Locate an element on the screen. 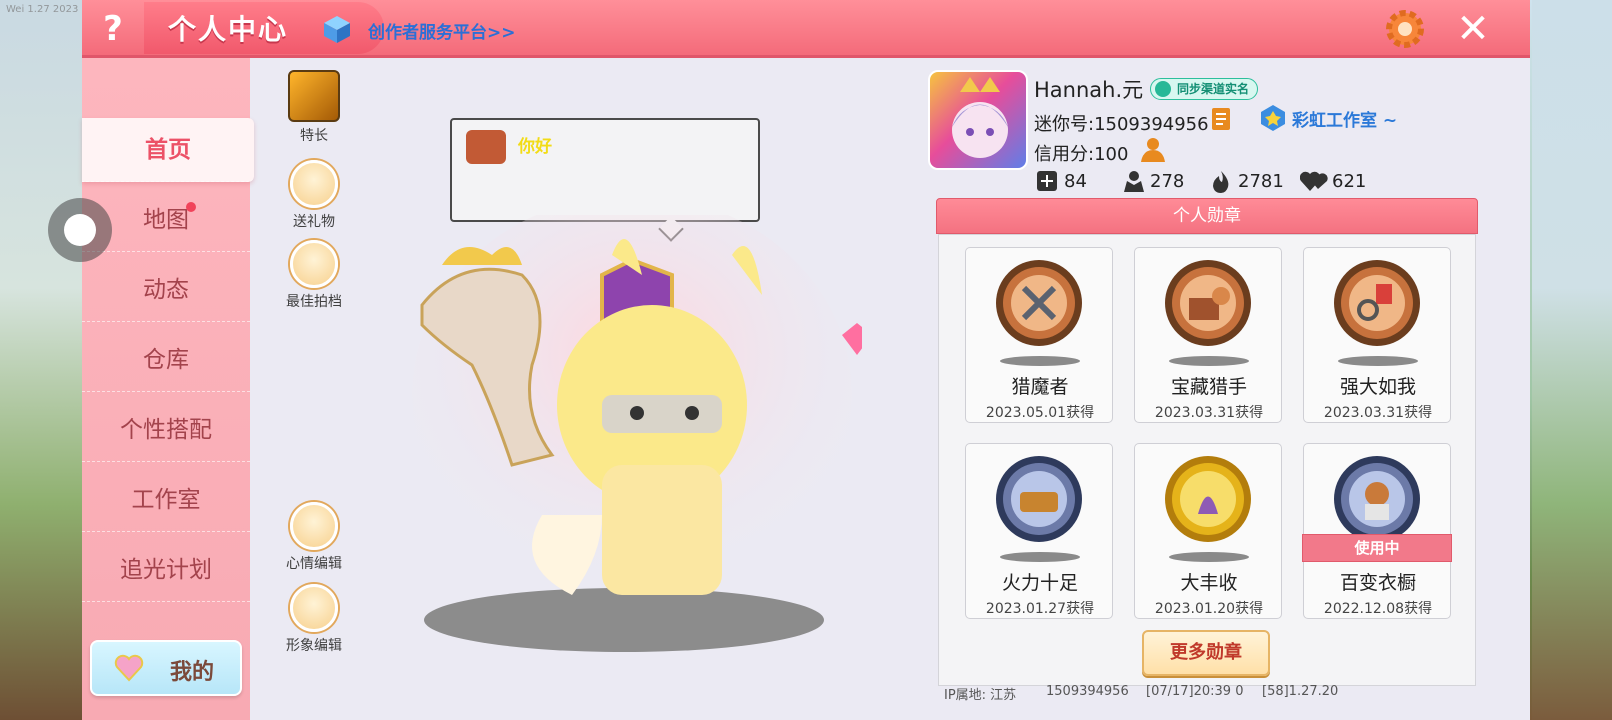  sidebar-item-outfits: 个性搭配 is located at coordinates (166, 430).